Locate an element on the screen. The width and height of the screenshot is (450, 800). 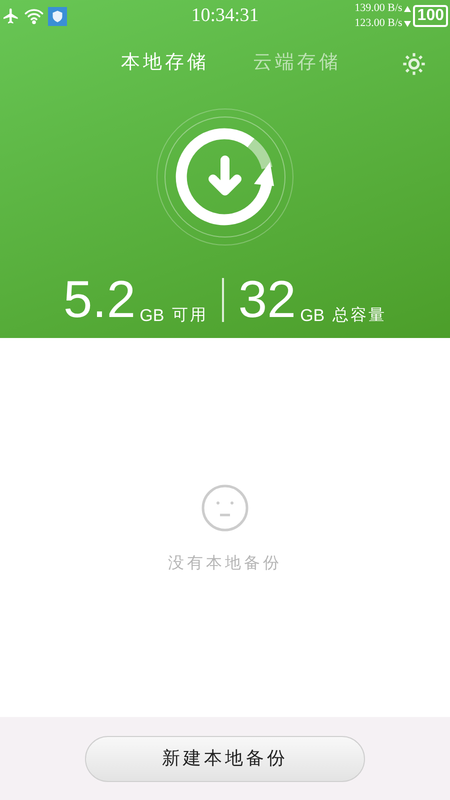
storage-tab: 云端存储 is located at coordinates (297, 63).